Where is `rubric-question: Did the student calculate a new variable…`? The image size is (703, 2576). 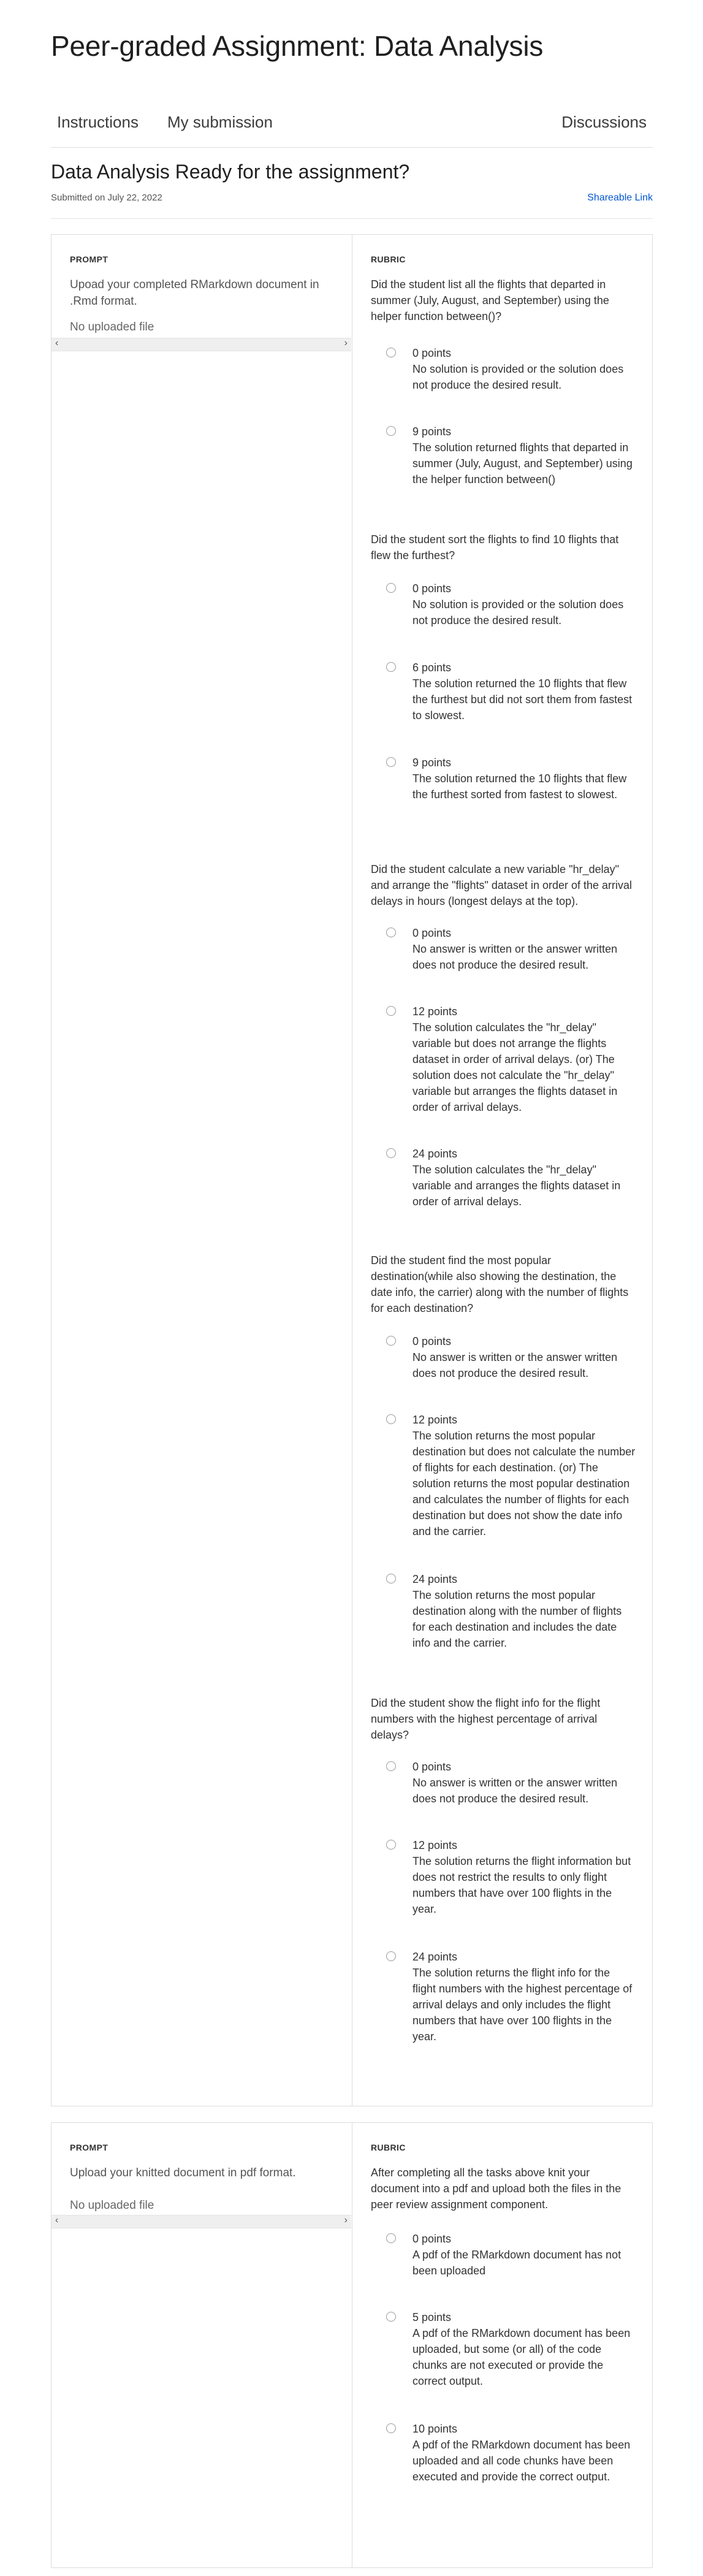 rubric-question: Did the student calculate a new variable… is located at coordinates (502, 885).